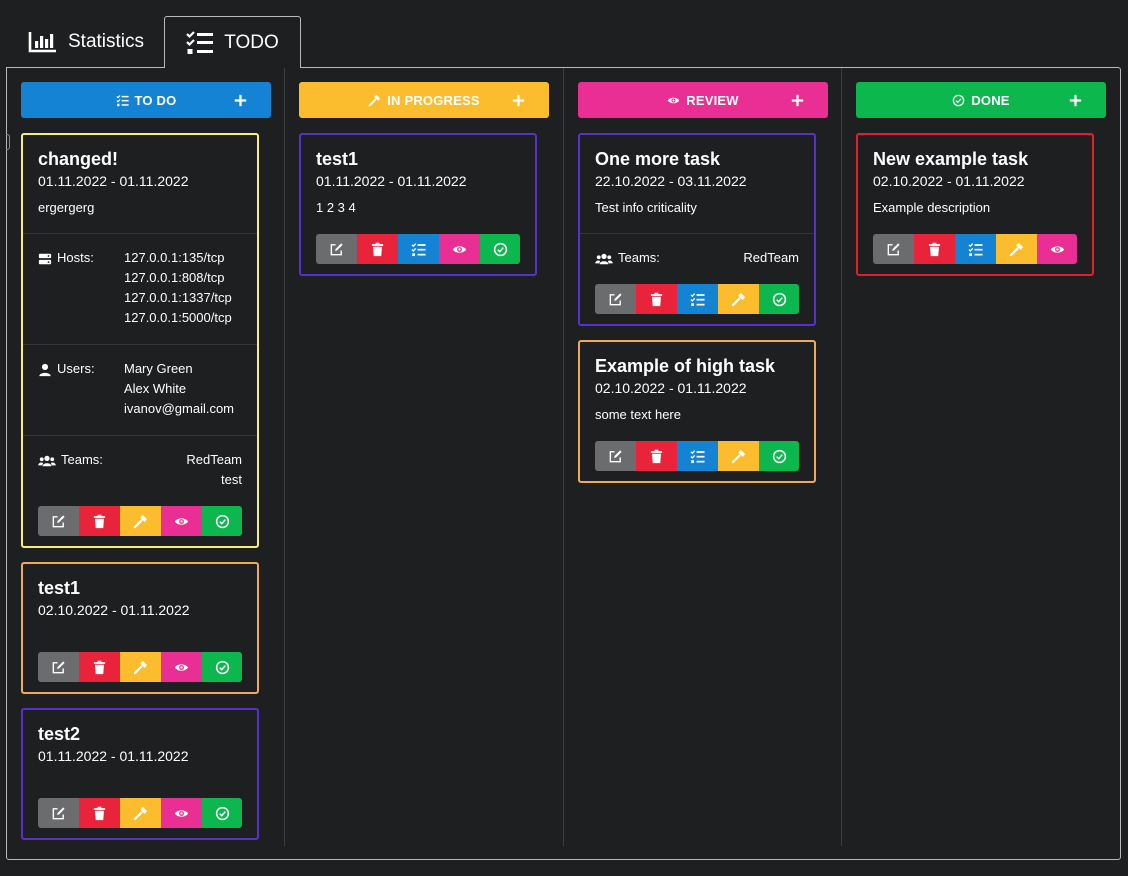  Describe the element at coordinates (140, 628) in the screenshot. I see `task-card: test1 02.10.2022 - 01.11.2022` at that location.